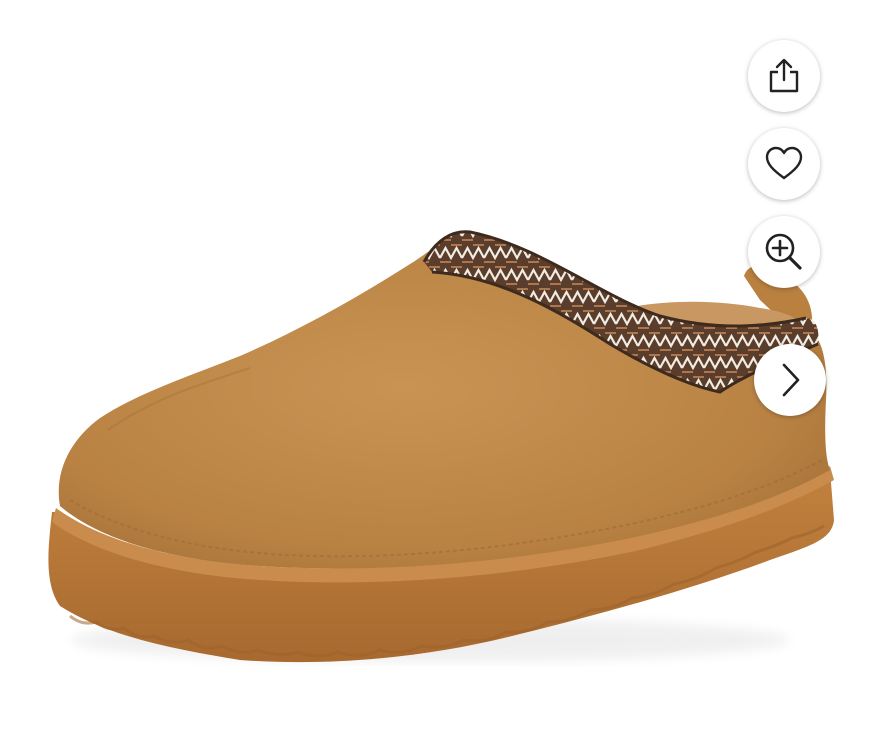  I want to click on zoom-in-icon, so click(783, 251).